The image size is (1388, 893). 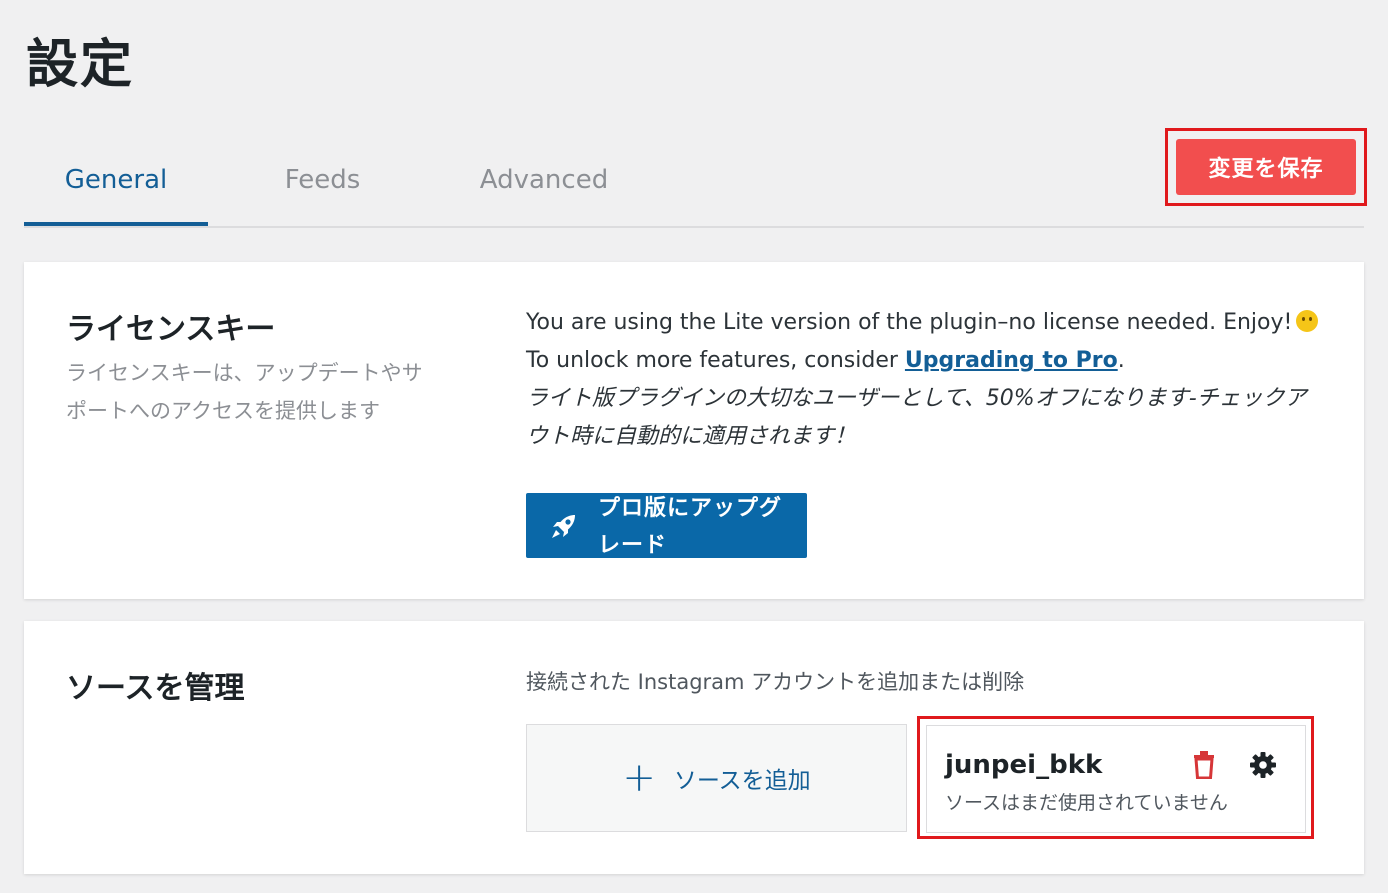 I want to click on save-button-highlight: 変更を保存, so click(x=1266, y=167).